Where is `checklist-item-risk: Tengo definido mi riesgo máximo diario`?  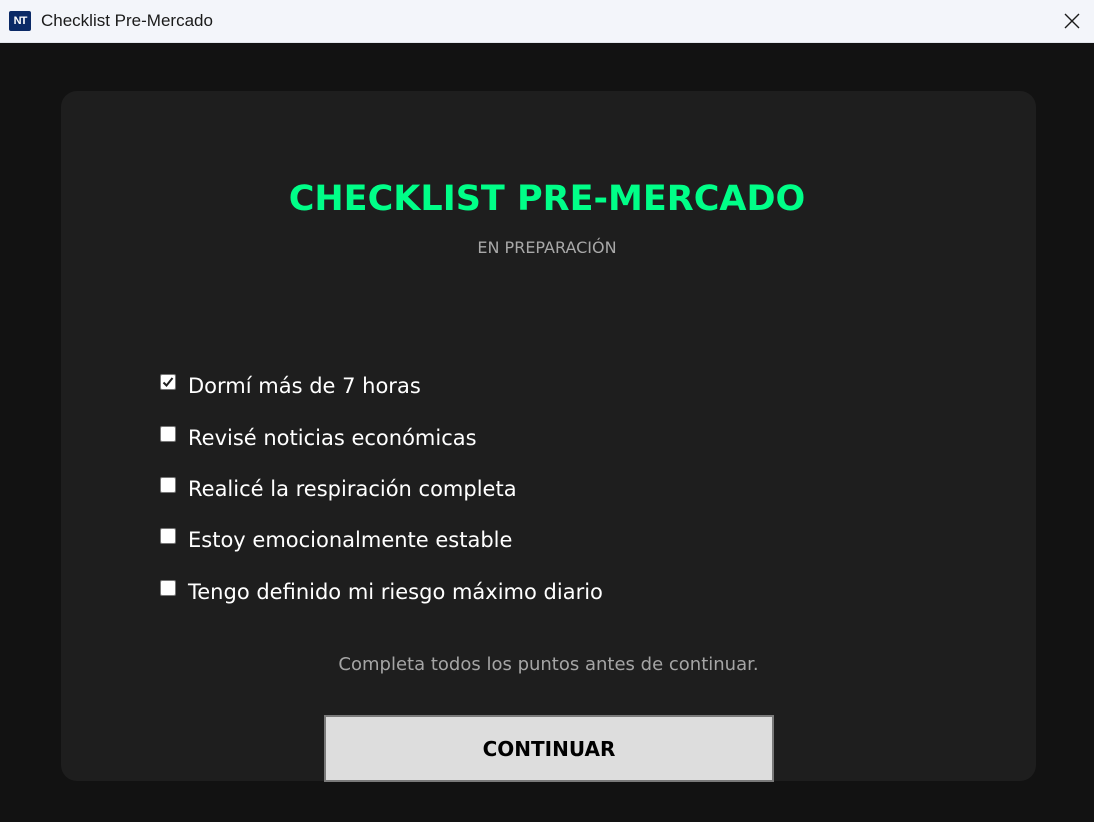 checklist-item-risk: Tengo definido mi riesgo máximo diario is located at coordinates (381, 592).